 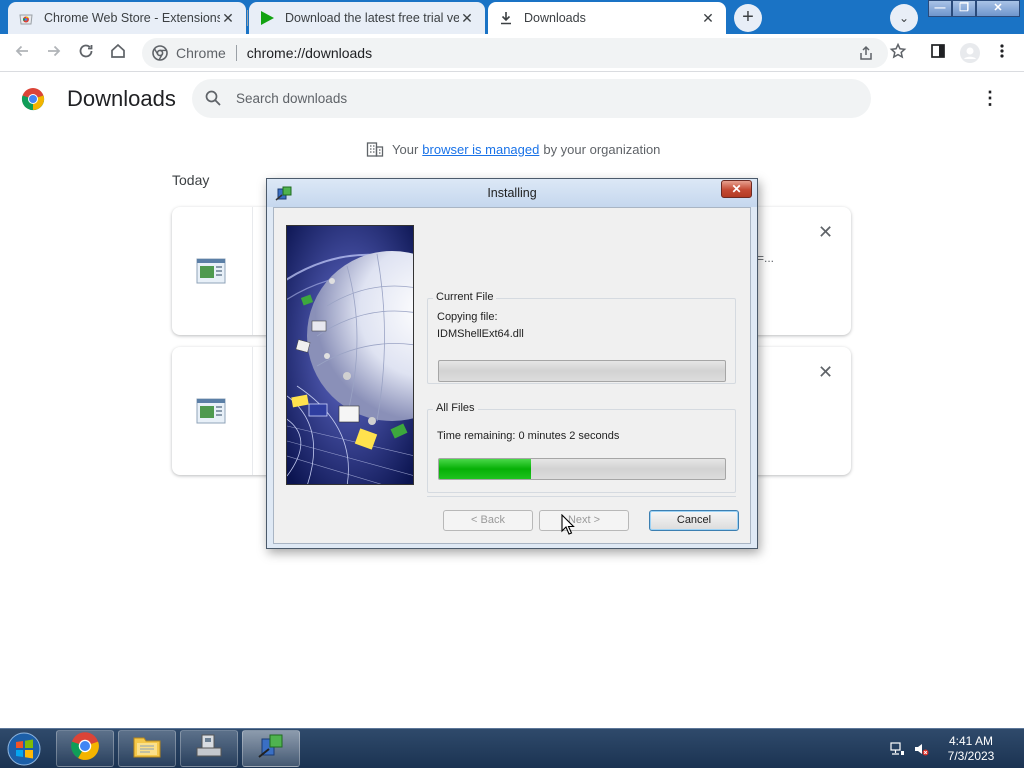 I want to click on taskbar-setup-button, so click(x=209, y=748).